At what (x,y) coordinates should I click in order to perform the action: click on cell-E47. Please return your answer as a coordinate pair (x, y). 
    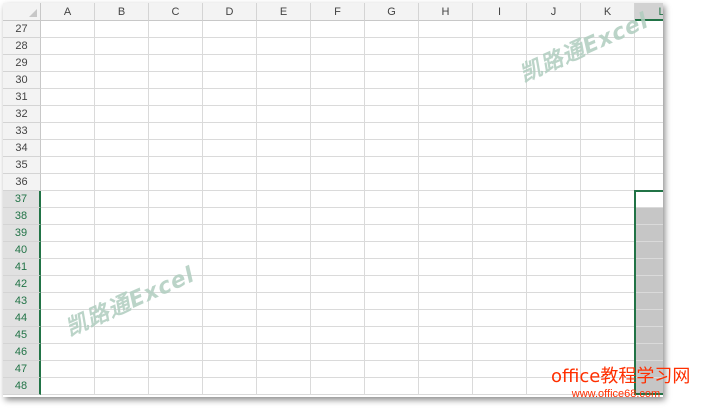
    Looking at the image, I should click on (284, 369).